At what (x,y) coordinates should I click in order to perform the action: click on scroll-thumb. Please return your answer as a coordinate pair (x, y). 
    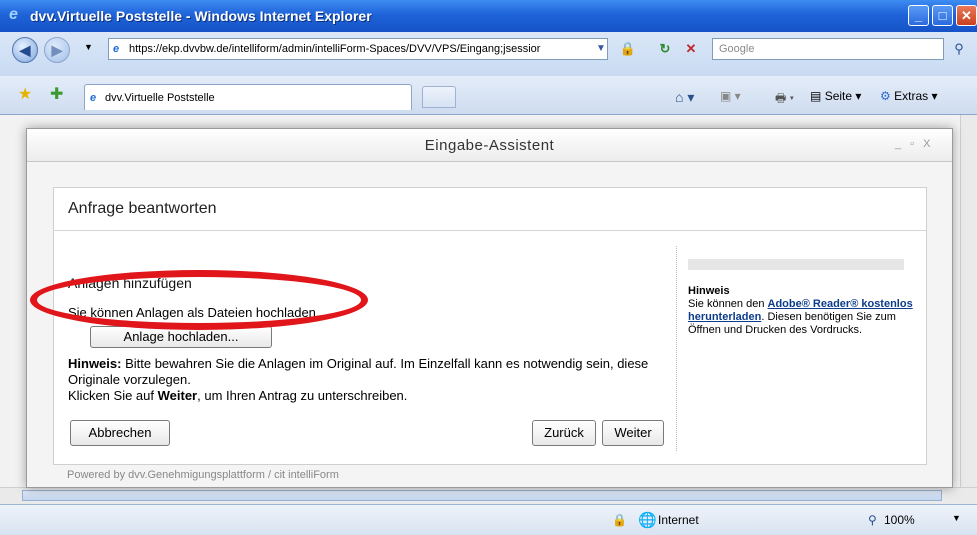
    Looking at the image, I should click on (482, 495).